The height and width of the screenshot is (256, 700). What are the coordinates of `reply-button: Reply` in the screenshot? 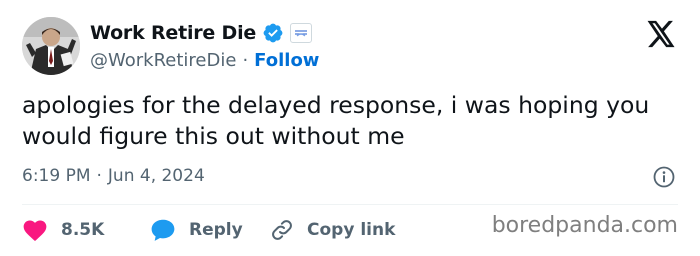 It's located at (210, 230).